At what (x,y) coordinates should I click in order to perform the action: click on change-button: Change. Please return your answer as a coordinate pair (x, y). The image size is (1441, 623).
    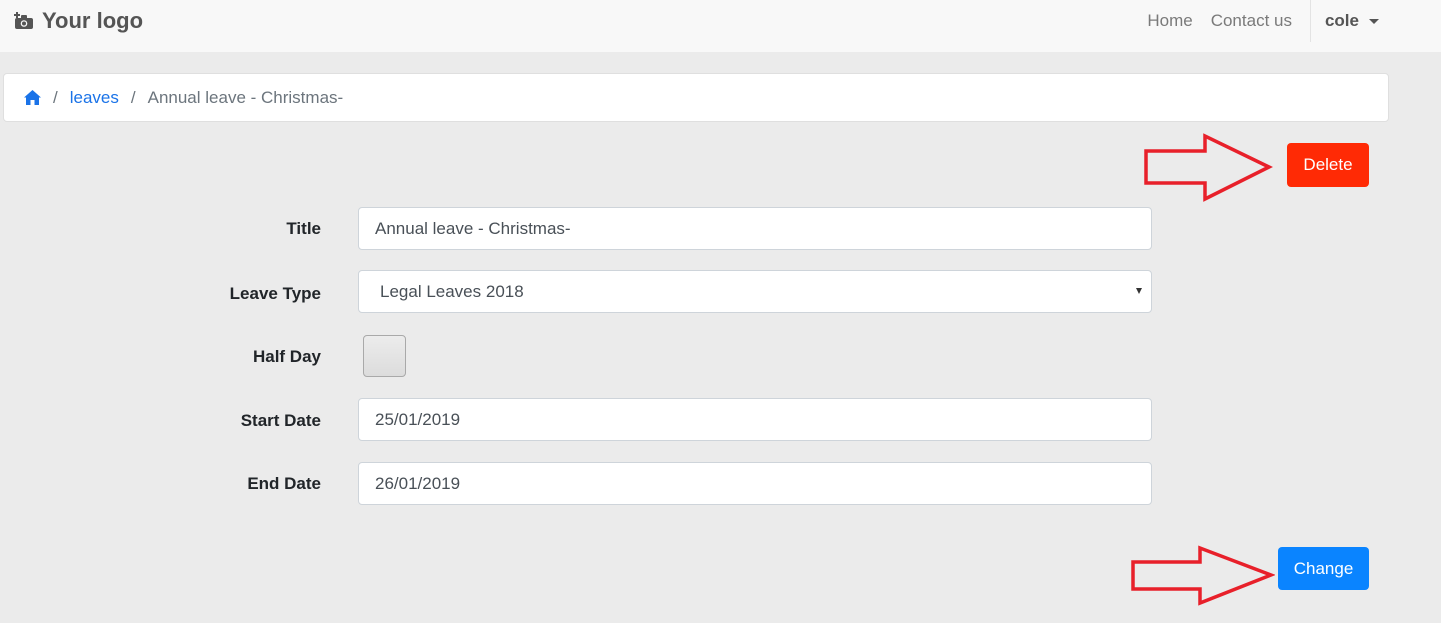
    Looking at the image, I should click on (1323, 568).